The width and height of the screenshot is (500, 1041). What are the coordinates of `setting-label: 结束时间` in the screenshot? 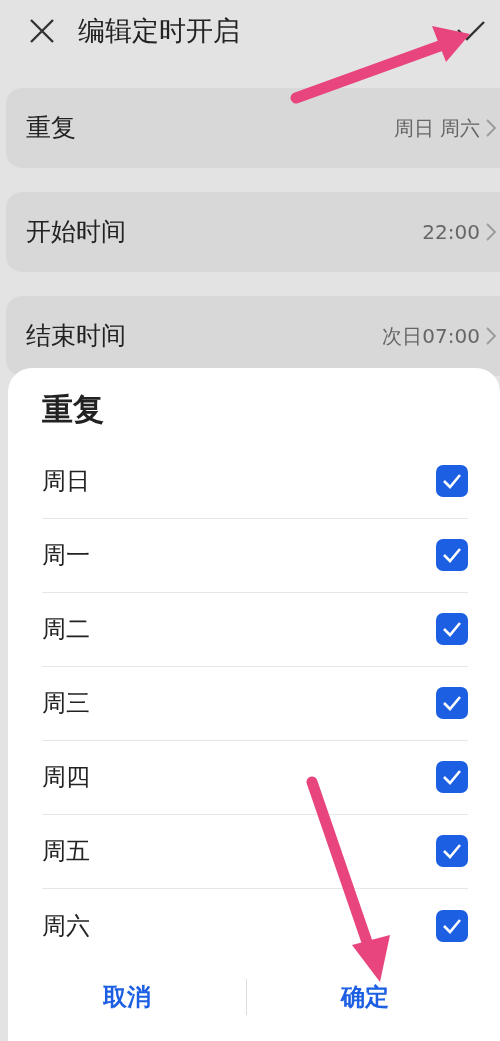 It's located at (76, 336).